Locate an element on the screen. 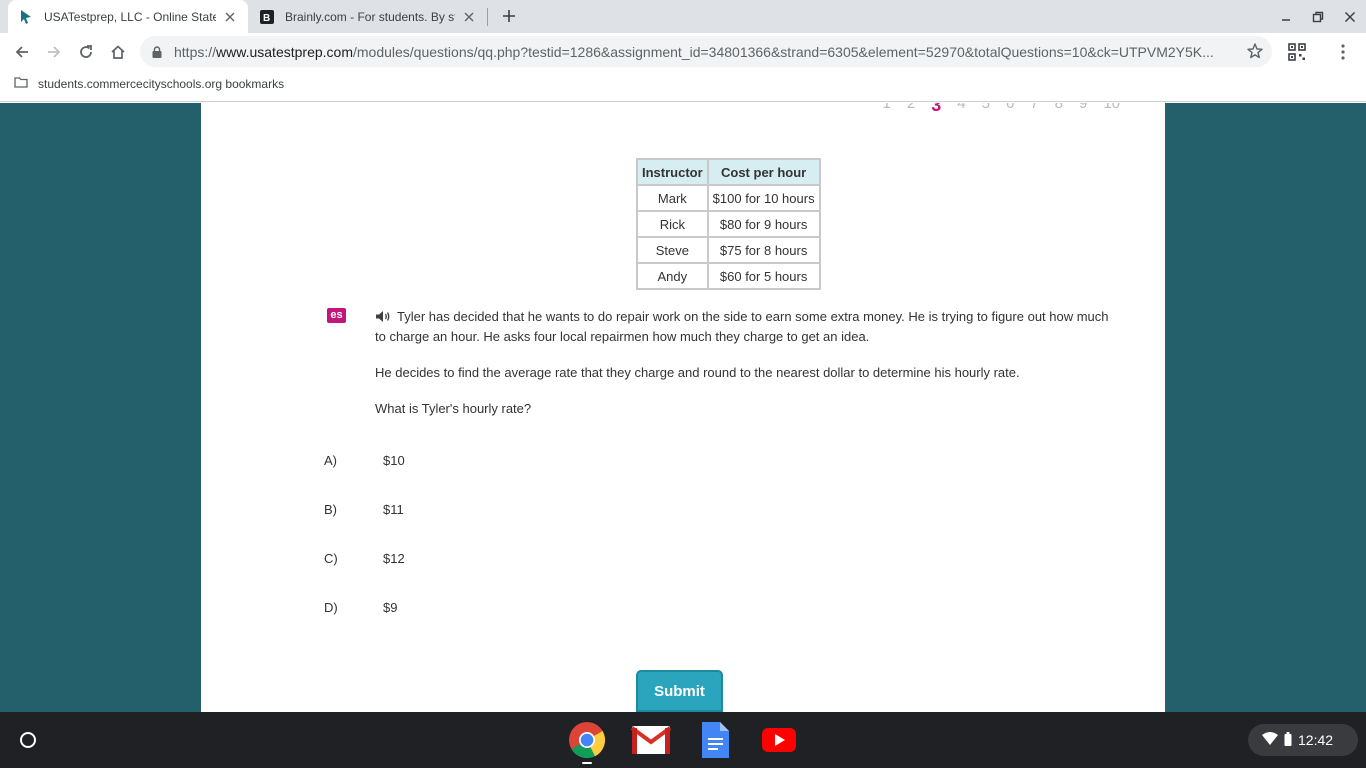  table-header-row: Instructor Cost per hour is located at coordinates (728, 172).